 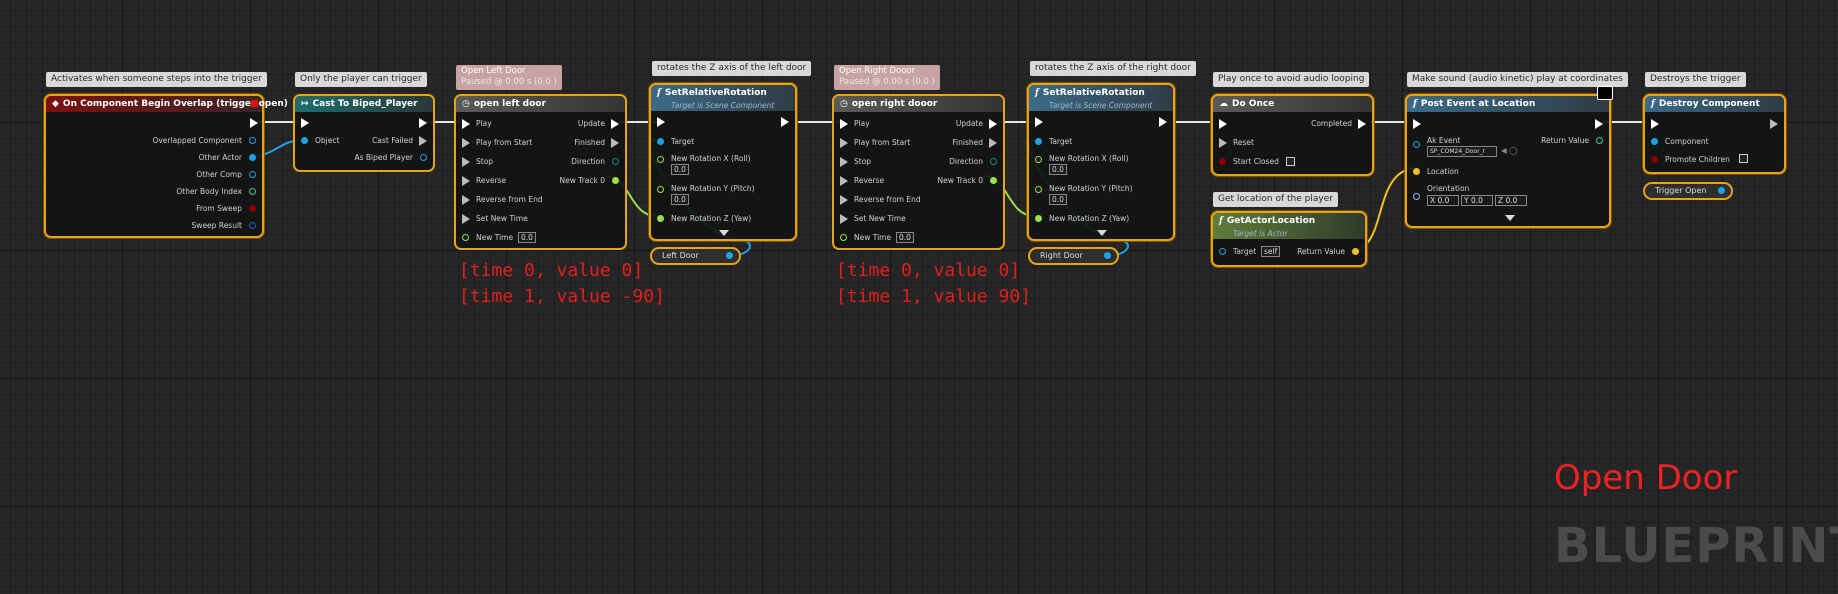 I want to click on struct-pin, so click(x=252, y=225).